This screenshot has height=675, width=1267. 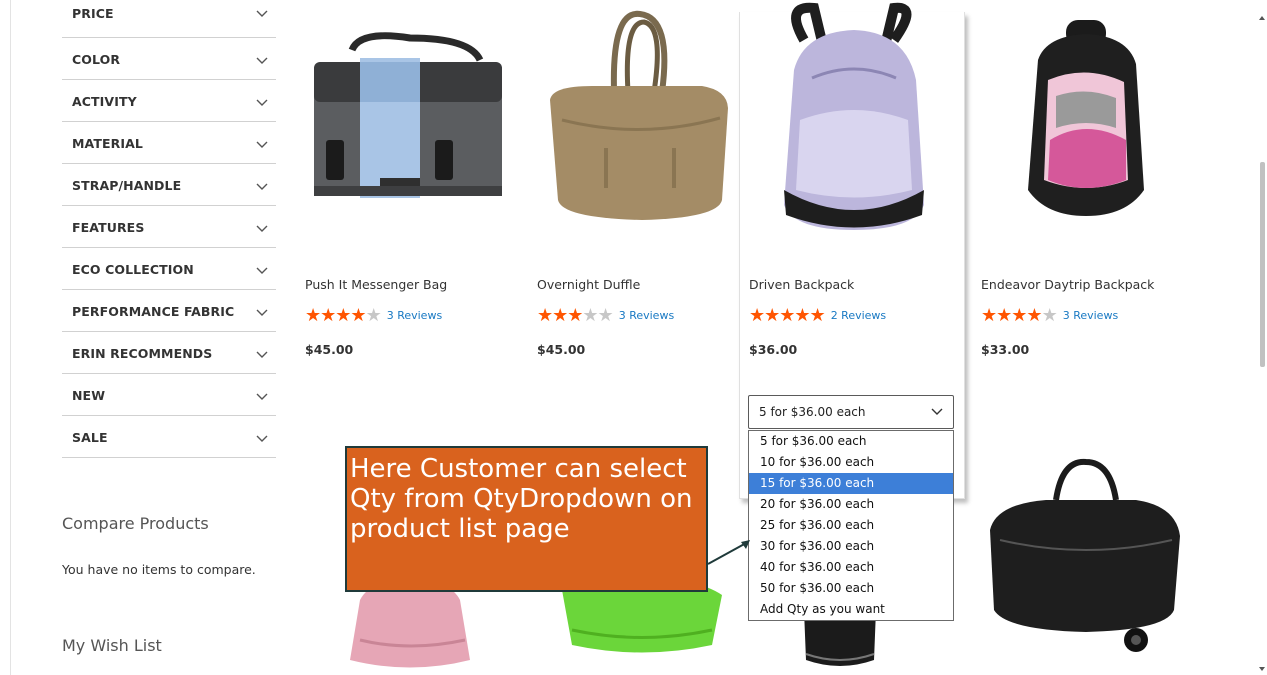 What do you see at coordinates (169, 395) in the screenshot?
I see `filter-new: NEW` at bounding box center [169, 395].